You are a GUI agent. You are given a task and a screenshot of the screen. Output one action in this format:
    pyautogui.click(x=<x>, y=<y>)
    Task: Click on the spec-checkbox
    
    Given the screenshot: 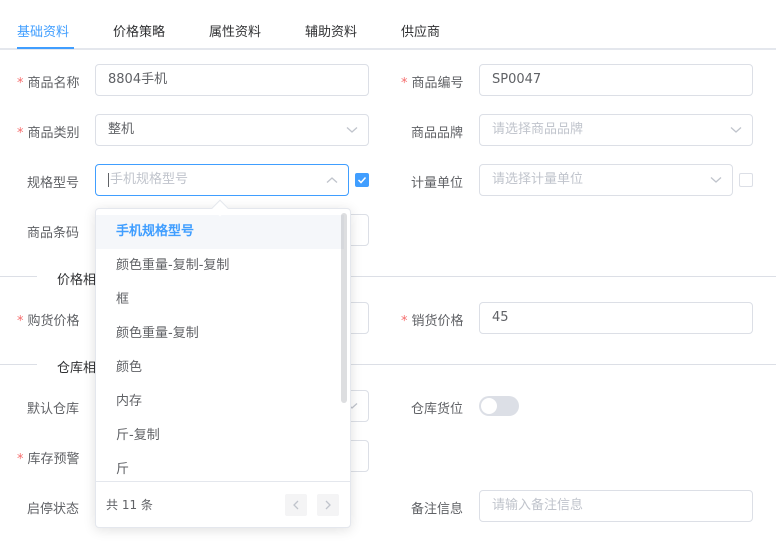 What is the action you would take?
    pyautogui.click(x=362, y=180)
    